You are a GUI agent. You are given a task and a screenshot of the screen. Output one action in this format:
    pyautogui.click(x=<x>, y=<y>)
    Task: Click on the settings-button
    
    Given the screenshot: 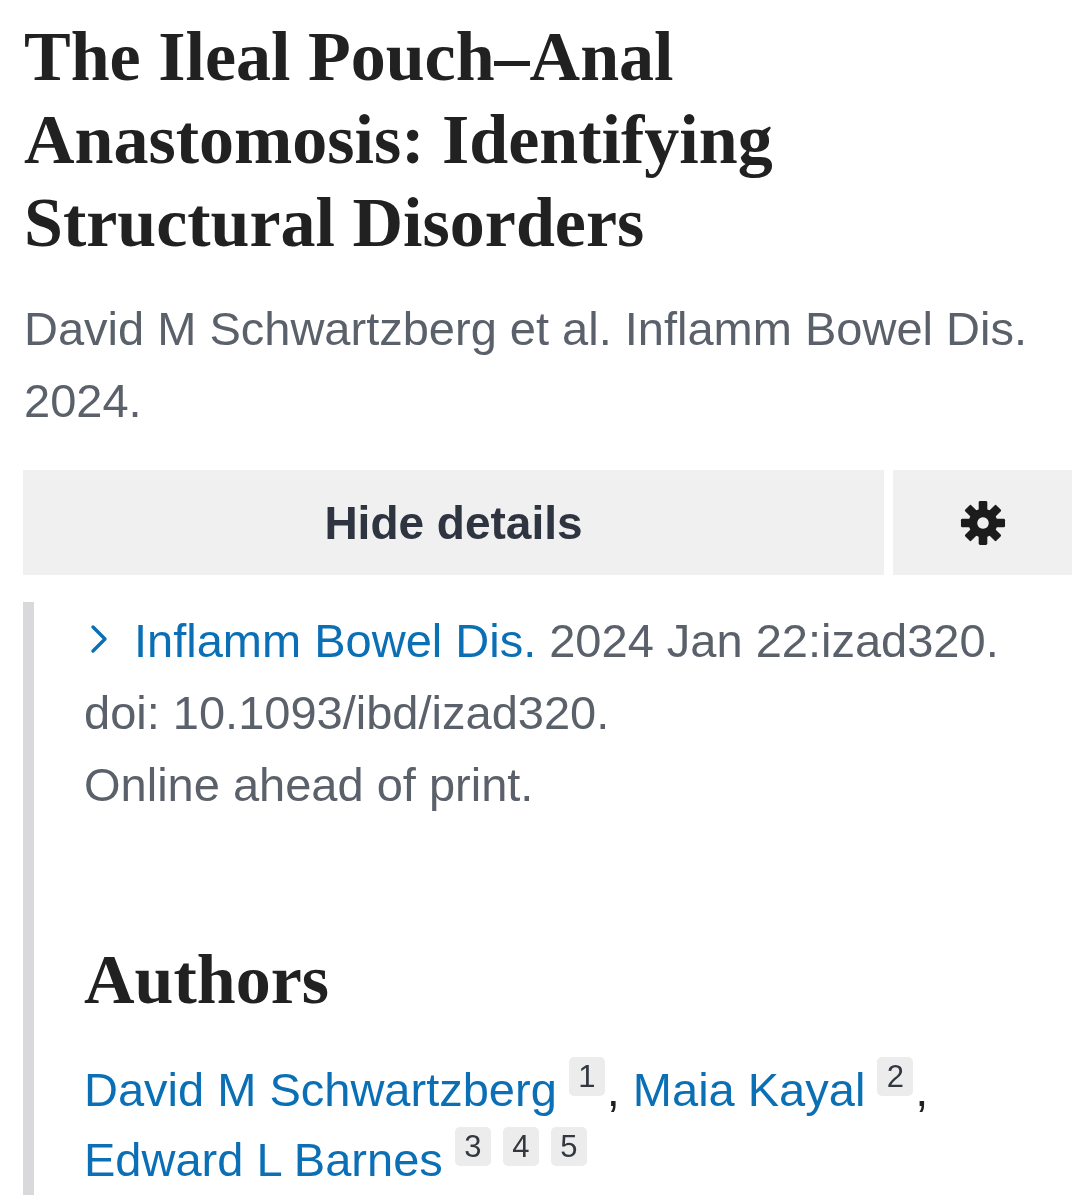 What is the action you would take?
    pyautogui.click(x=982, y=522)
    